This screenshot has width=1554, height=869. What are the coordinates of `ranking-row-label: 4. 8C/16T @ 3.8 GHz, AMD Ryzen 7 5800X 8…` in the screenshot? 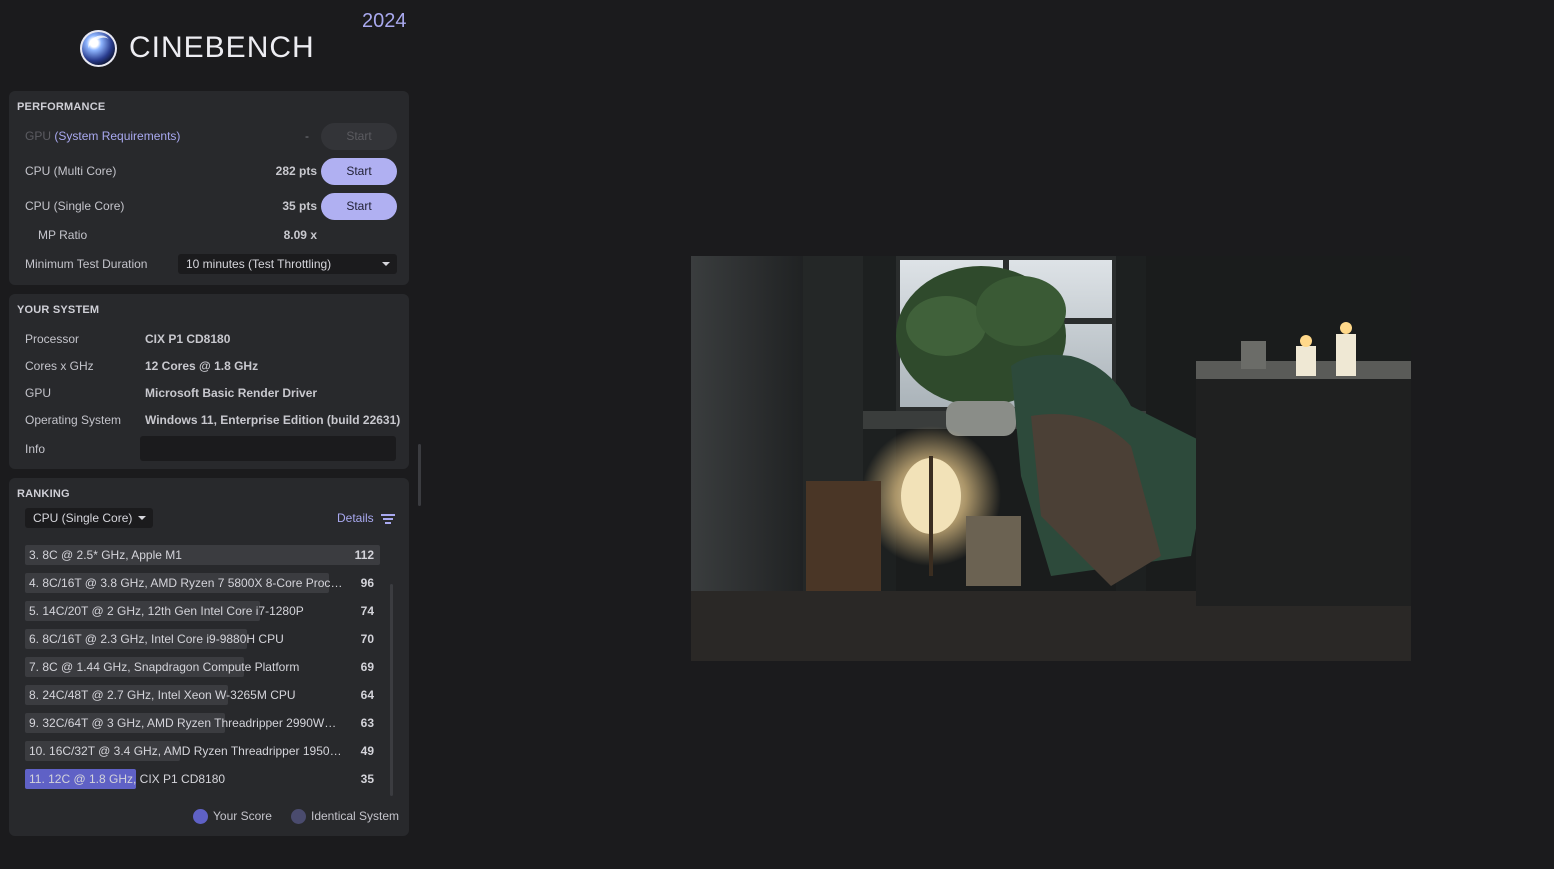 It's located at (186, 583).